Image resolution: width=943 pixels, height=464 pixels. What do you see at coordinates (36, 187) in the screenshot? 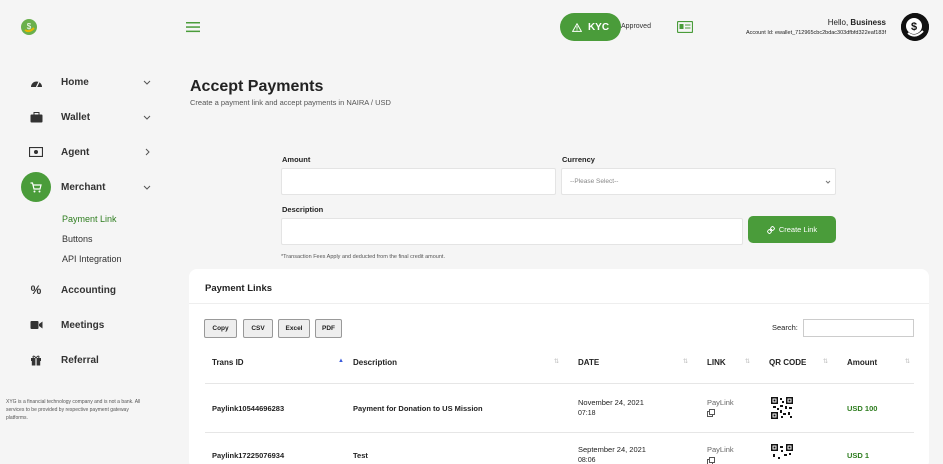
I see `cart-icon` at bounding box center [36, 187].